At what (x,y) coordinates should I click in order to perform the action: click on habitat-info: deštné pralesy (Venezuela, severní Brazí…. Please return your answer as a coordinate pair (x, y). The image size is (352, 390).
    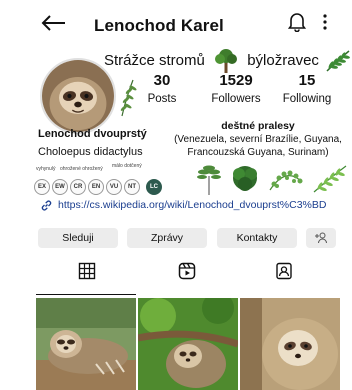
    Looking at the image, I should click on (258, 139).